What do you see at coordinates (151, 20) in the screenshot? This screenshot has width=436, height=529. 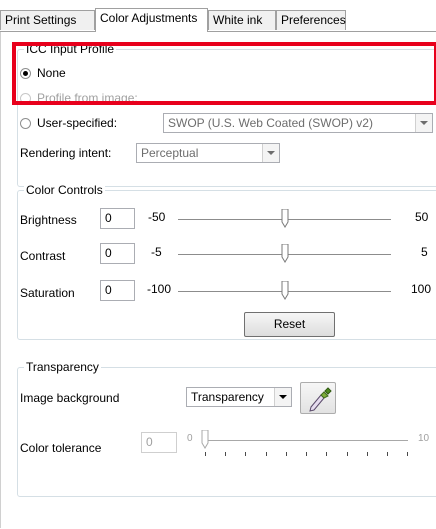 I see `tab-color-adjustments: Color Adjustments` at bounding box center [151, 20].